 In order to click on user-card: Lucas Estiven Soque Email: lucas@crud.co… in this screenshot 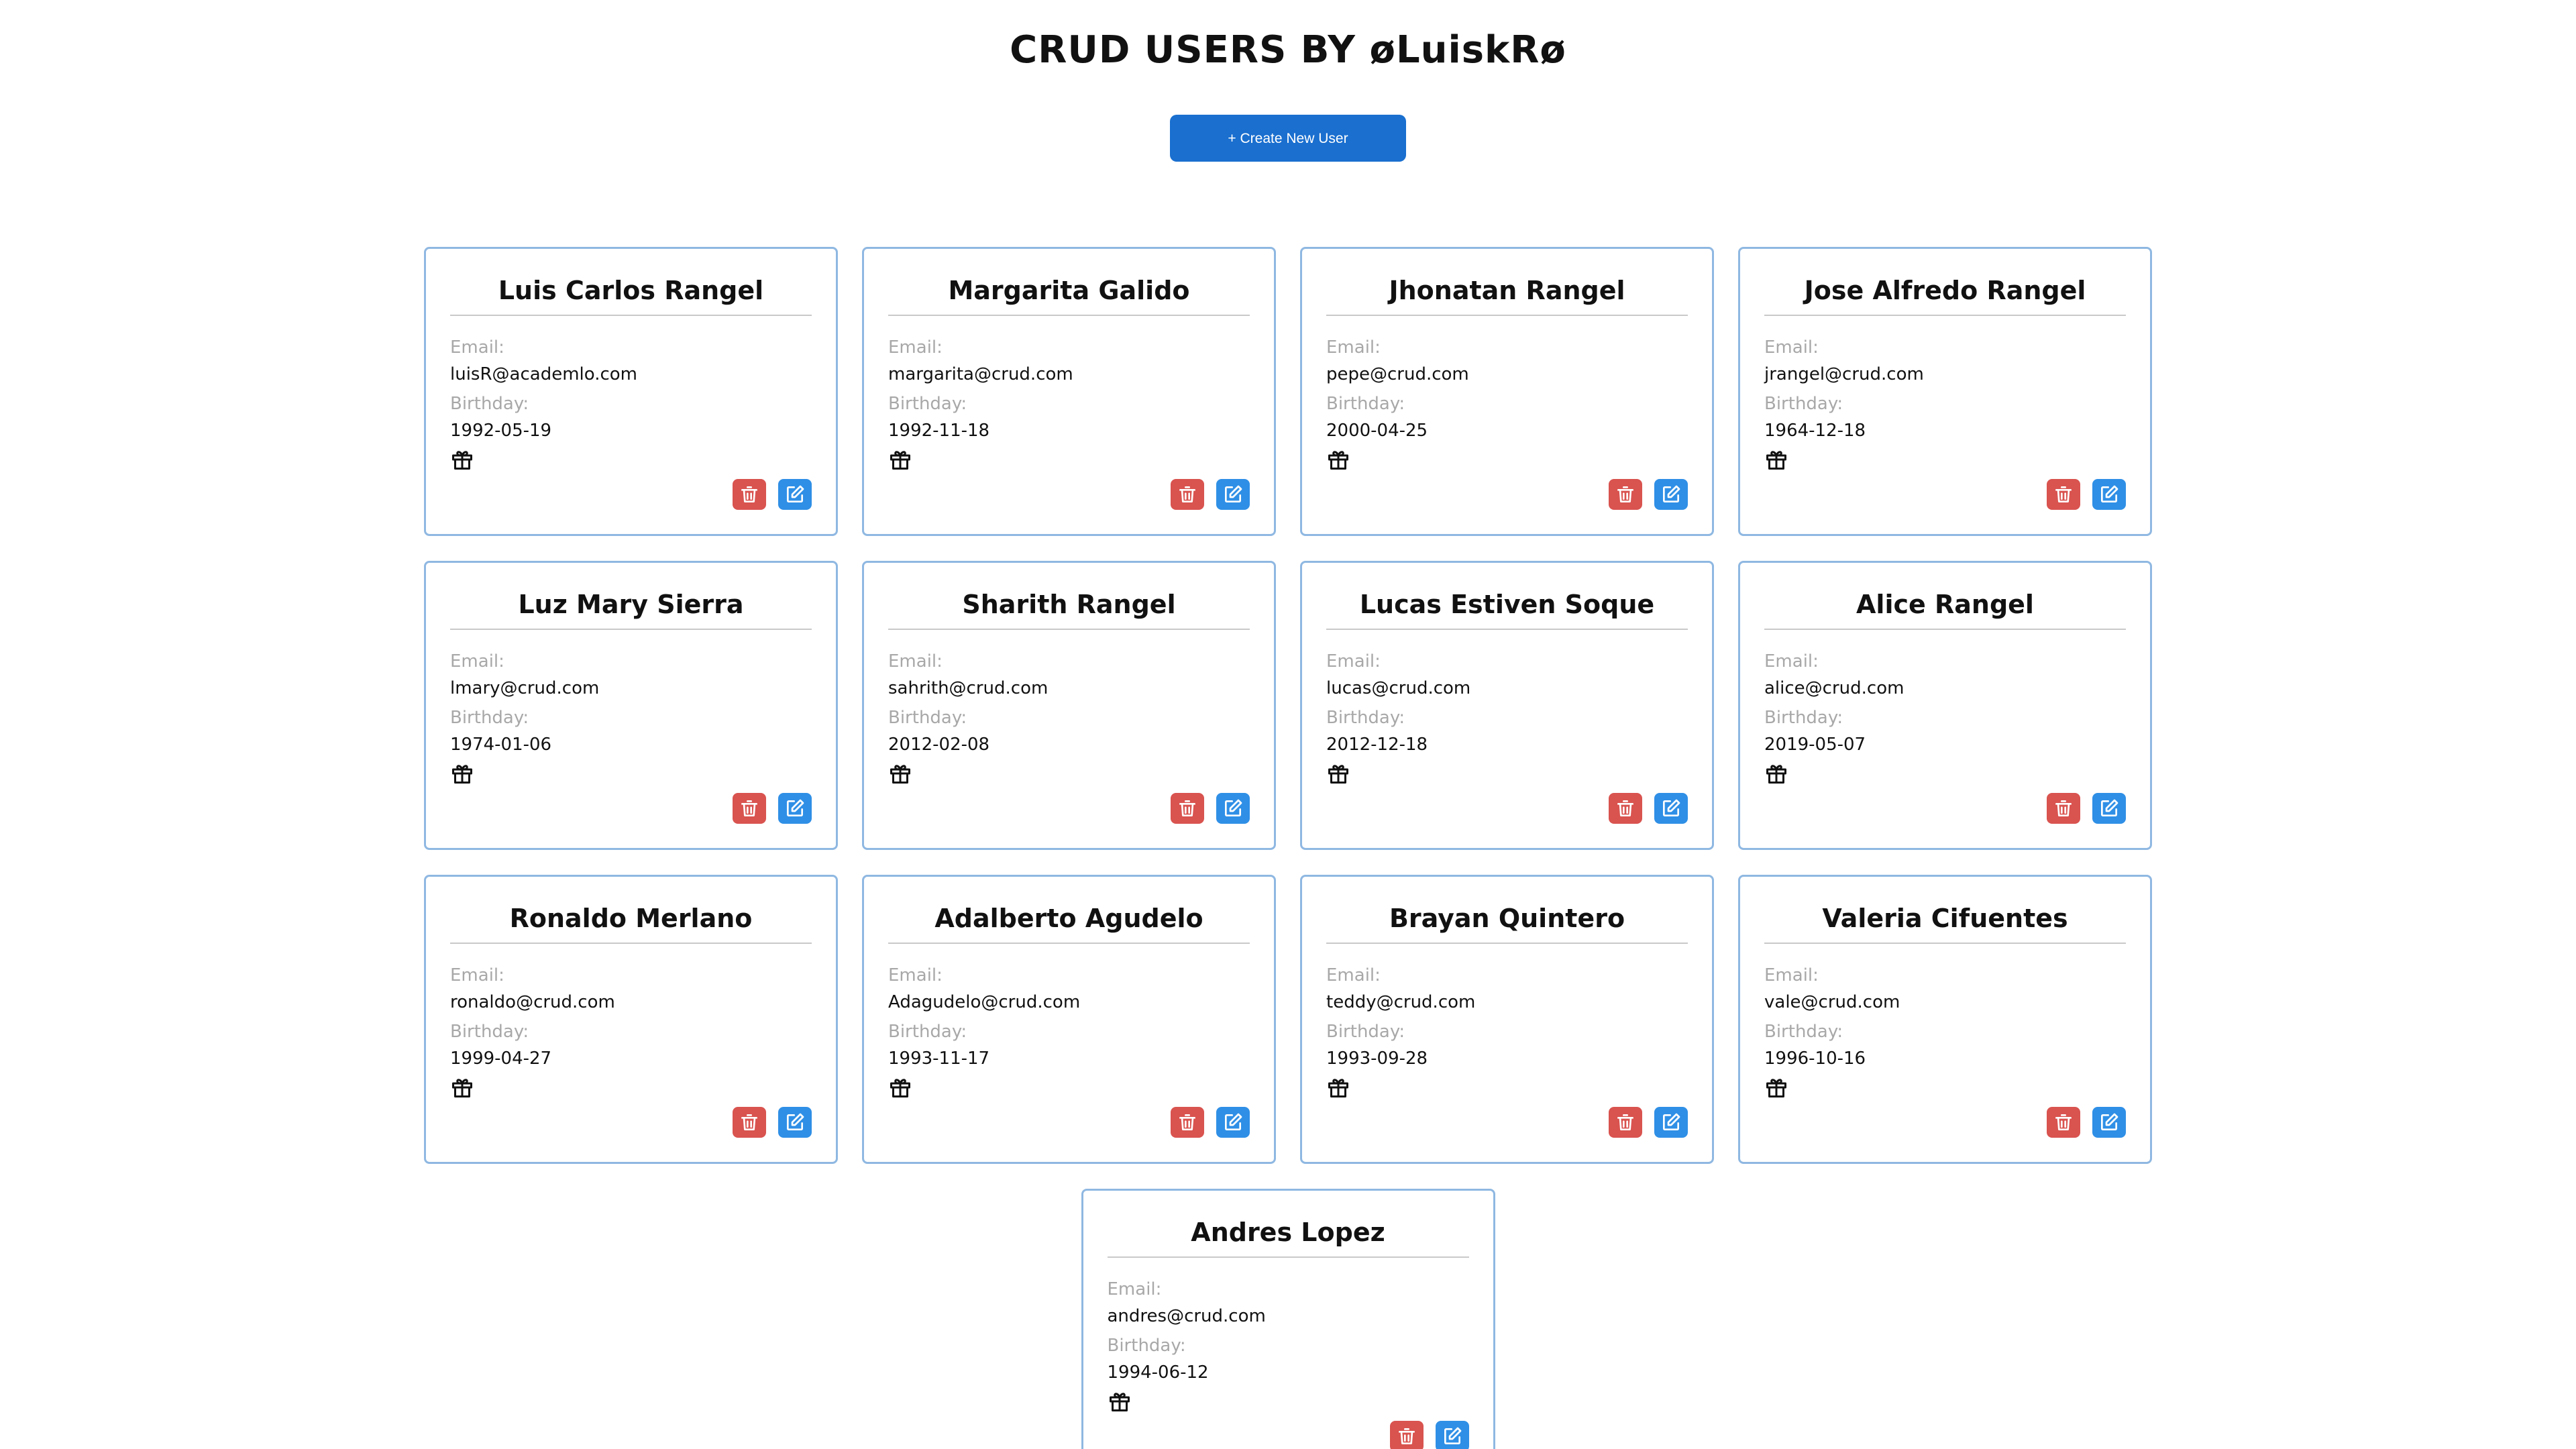, I will do `click(1507, 705)`.